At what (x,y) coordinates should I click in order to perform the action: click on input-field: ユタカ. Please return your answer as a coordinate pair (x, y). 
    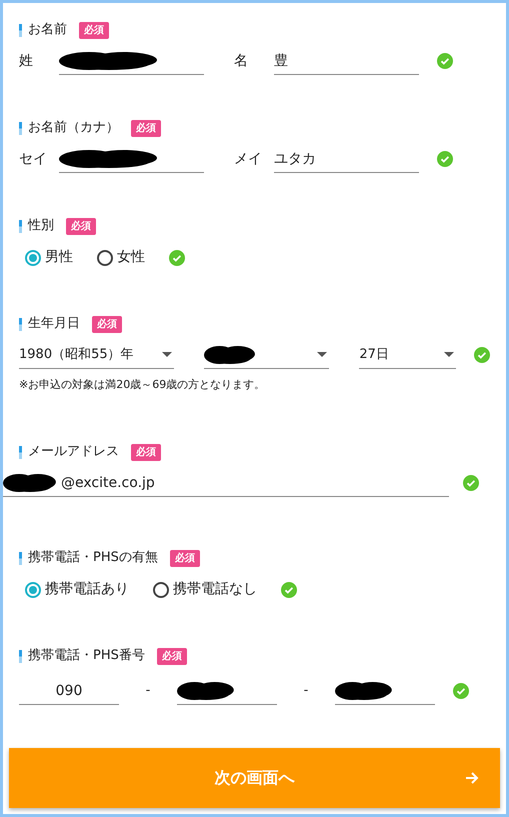
    Looking at the image, I should click on (346, 159).